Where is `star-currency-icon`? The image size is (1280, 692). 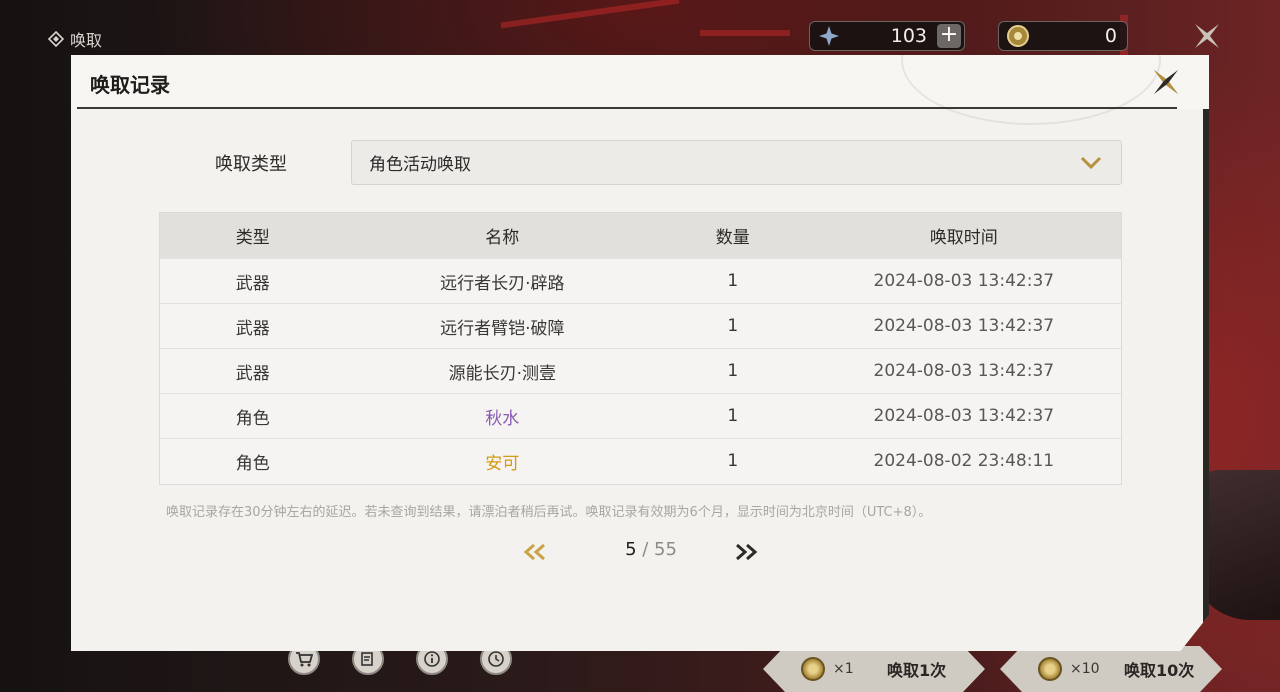
star-currency-icon is located at coordinates (829, 36).